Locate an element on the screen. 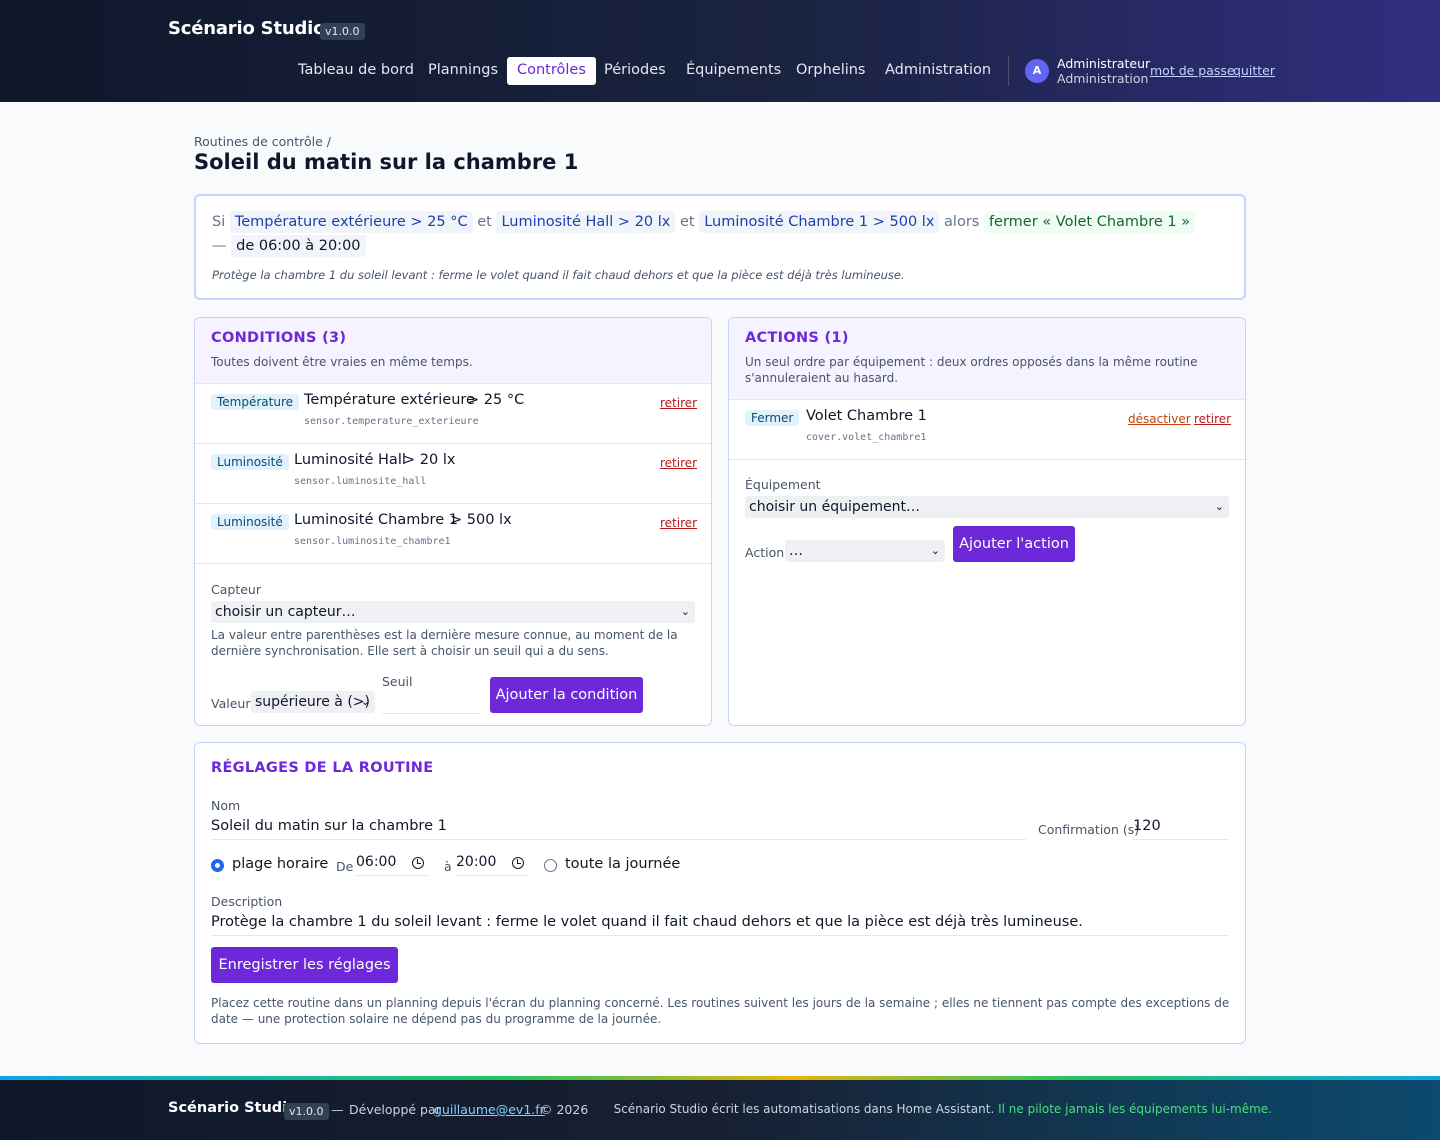 Image resolution: width=1440 pixels, height=1140 pixels. equipment-label: Équipement is located at coordinates (783, 484).